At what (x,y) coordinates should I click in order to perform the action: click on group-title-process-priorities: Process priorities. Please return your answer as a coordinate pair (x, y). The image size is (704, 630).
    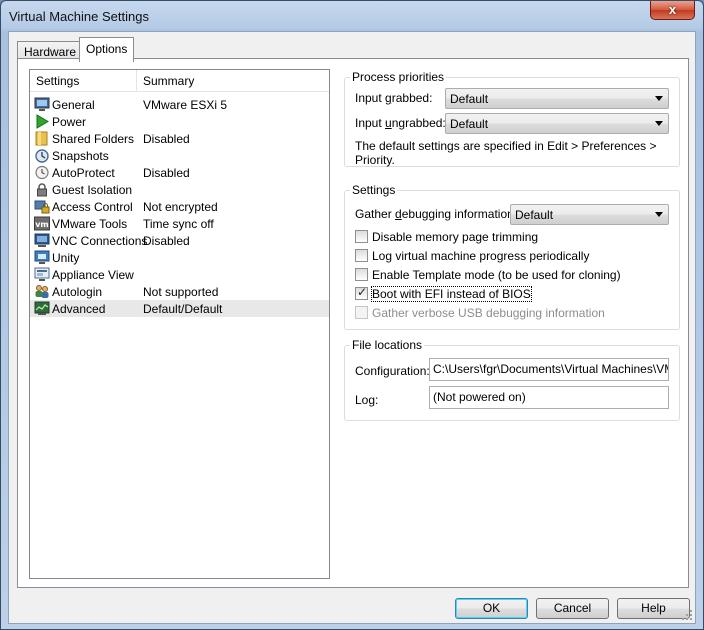
    Looking at the image, I should click on (398, 77).